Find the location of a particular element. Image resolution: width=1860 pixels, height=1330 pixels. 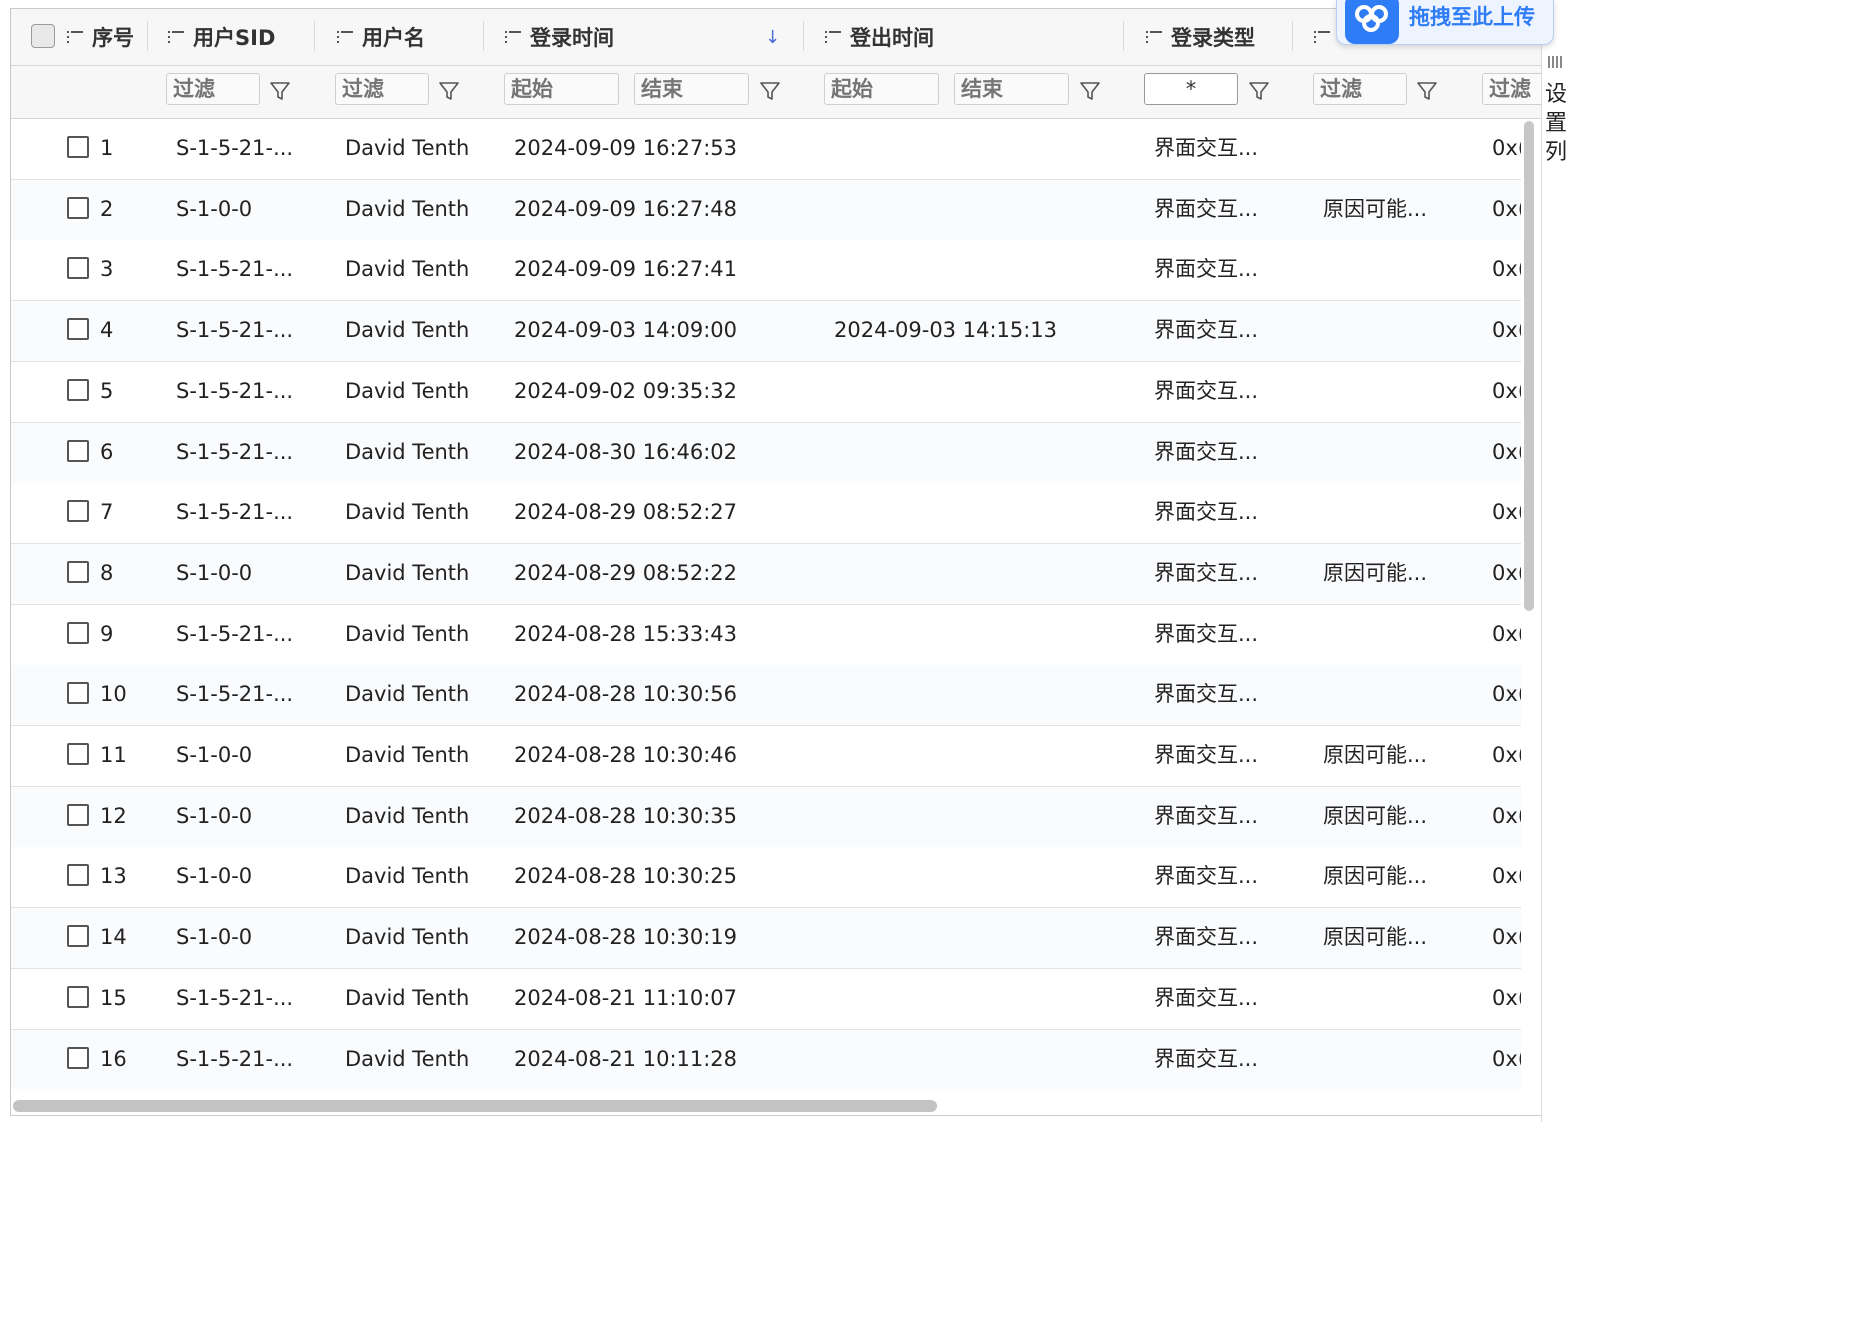

upload-drop-badge: 拖拽至此上传 is located at coordinates (1445, 22).